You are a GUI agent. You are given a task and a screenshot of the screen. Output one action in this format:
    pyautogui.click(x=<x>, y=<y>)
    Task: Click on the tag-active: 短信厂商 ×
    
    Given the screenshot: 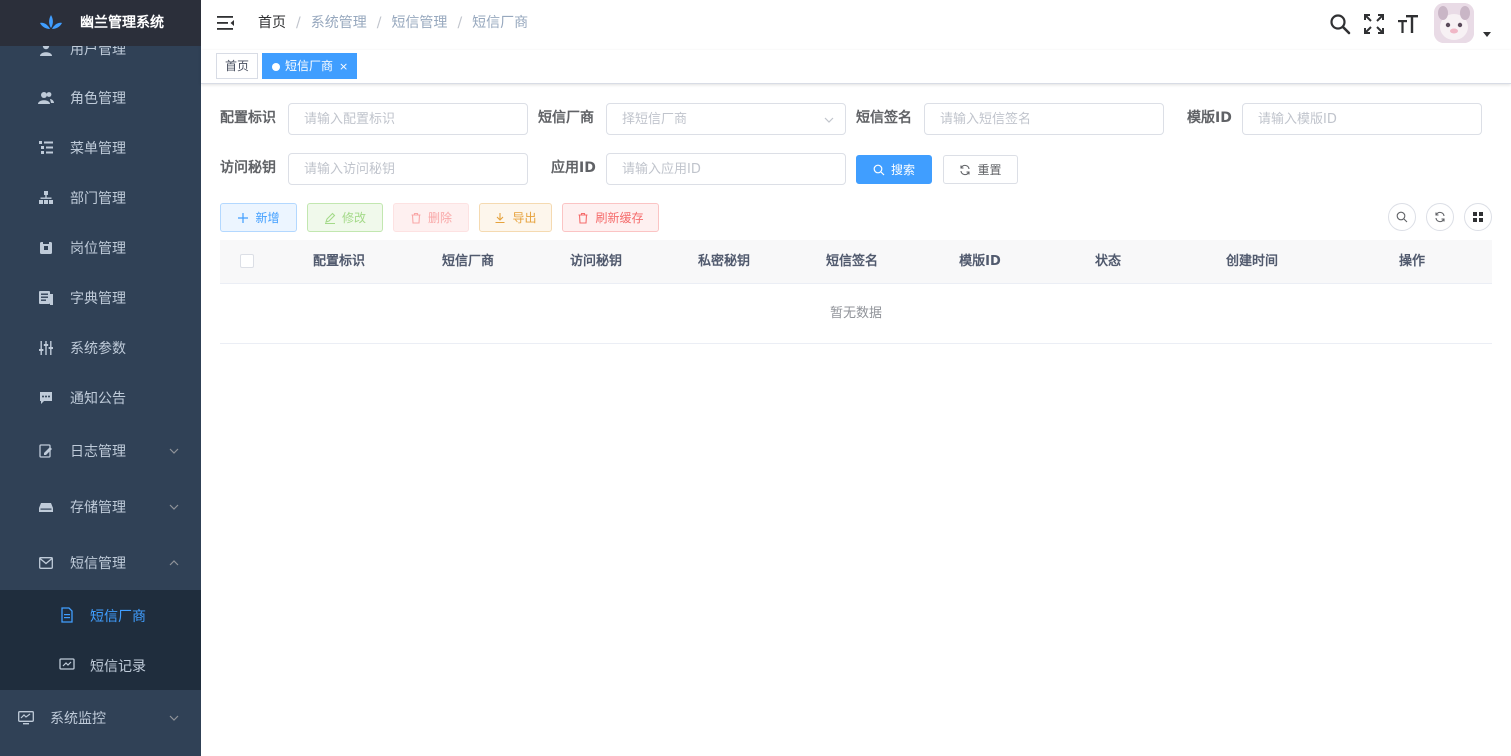 What is the action you would take?
    pyautogui.click(x=310, y=66)
    